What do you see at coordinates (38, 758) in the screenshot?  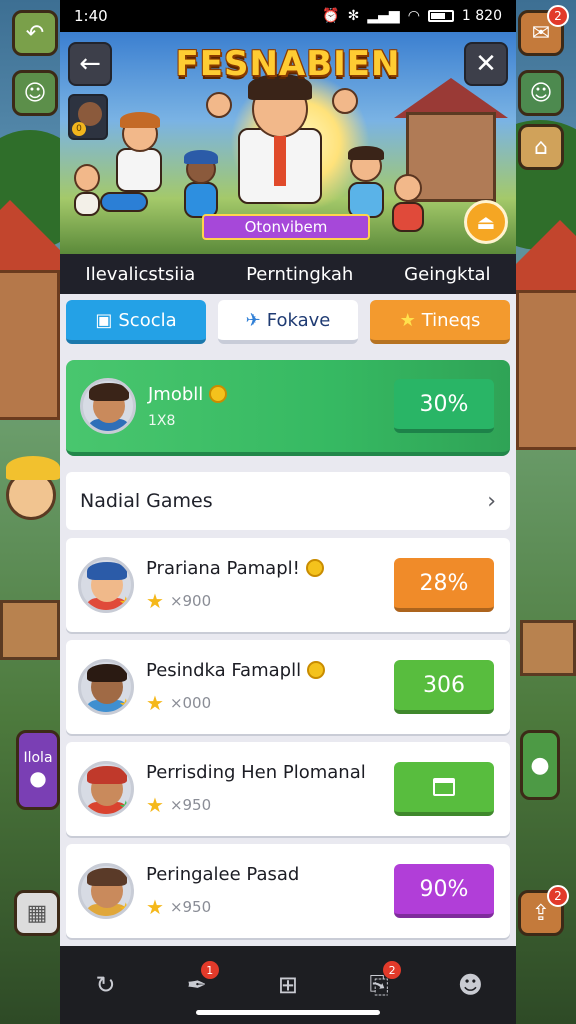 I see `side-shop-label: Ilola` at bounding box center [38, 758].